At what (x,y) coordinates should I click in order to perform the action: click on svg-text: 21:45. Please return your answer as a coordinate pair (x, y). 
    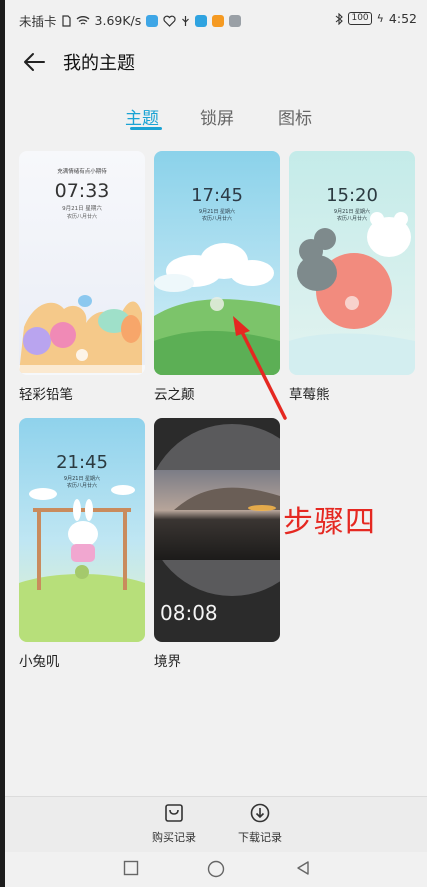
    Looking at the image, I should click on (82, 462).